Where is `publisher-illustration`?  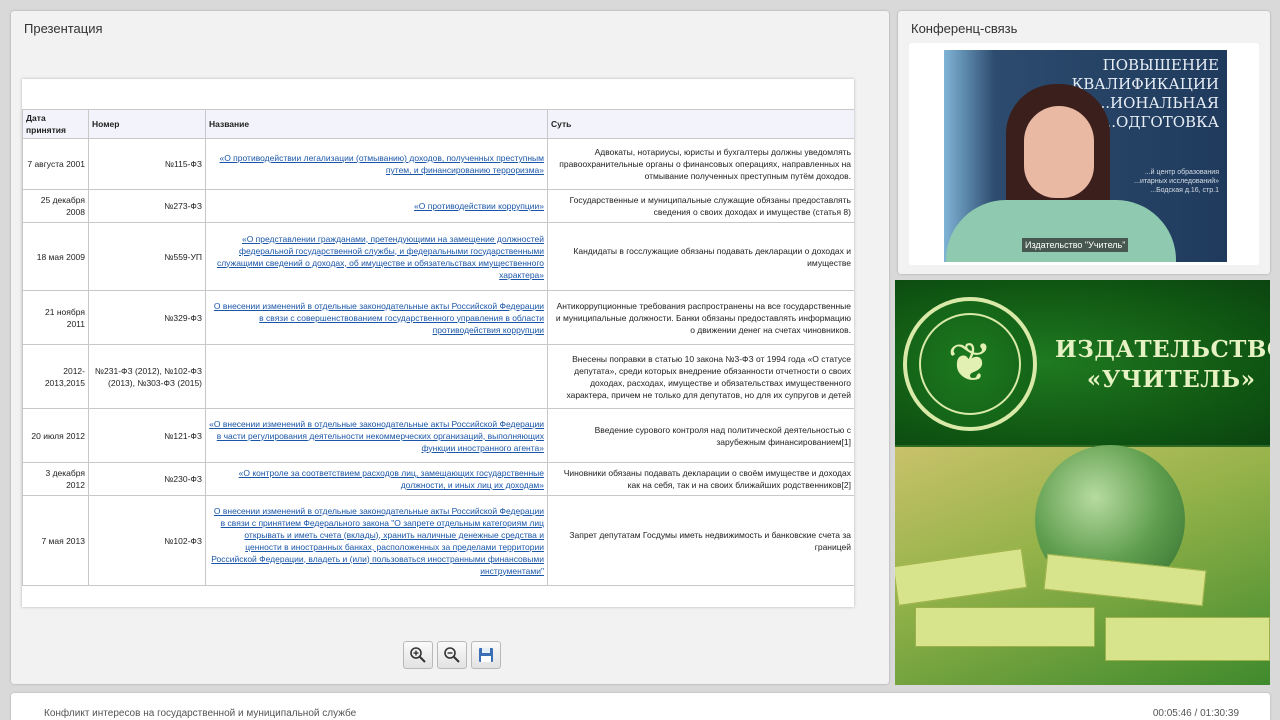
publisher-illustration is located at coordinates (1082, 565).